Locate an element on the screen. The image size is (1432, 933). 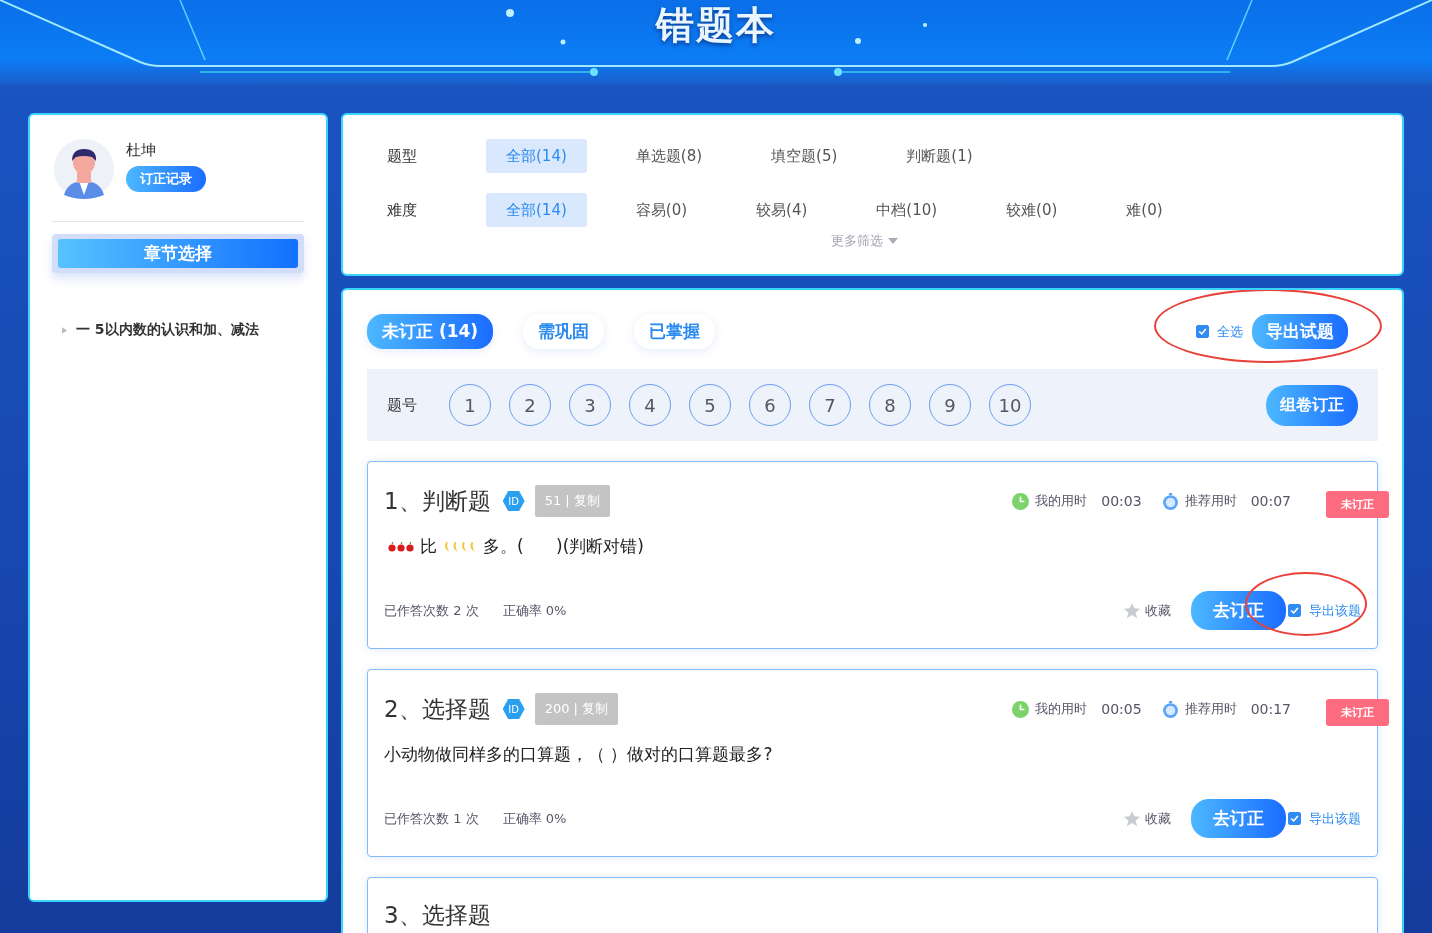
avatar-icon is located at coordinates (84, 169).